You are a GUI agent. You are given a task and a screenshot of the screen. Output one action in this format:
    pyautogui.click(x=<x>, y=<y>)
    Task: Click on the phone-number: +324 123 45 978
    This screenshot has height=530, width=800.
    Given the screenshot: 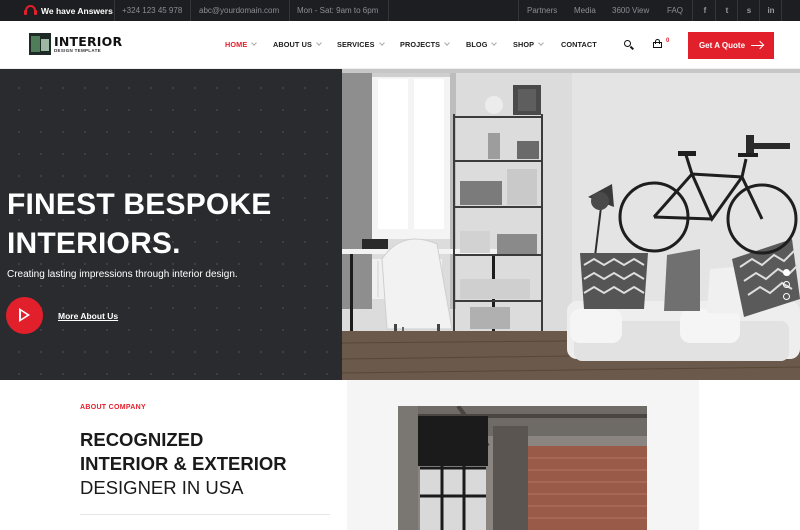 What is the action you would take?
    pyautogui.click(x=152, y=10)
    